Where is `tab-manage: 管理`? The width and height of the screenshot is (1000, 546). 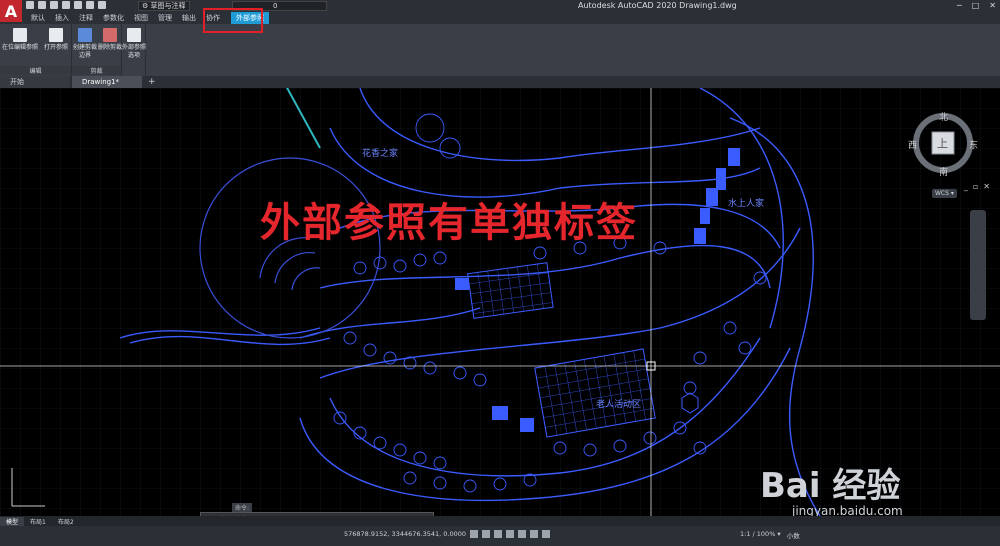
tab-manage: 管理 is located at coordinates (165, 18).